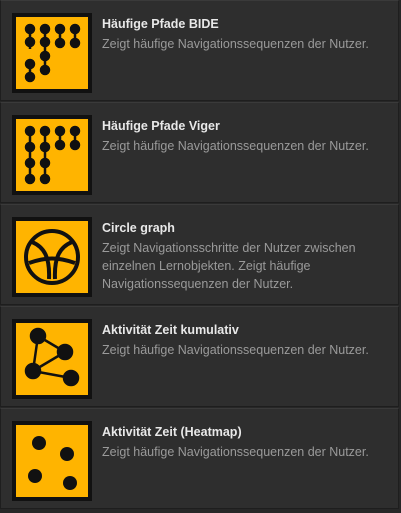  What do you see at coordinates (172, 432) in the screenshot?
I see `item-title: Aktivität Zeit (Heatmap)` at bounding box center [172, 432].